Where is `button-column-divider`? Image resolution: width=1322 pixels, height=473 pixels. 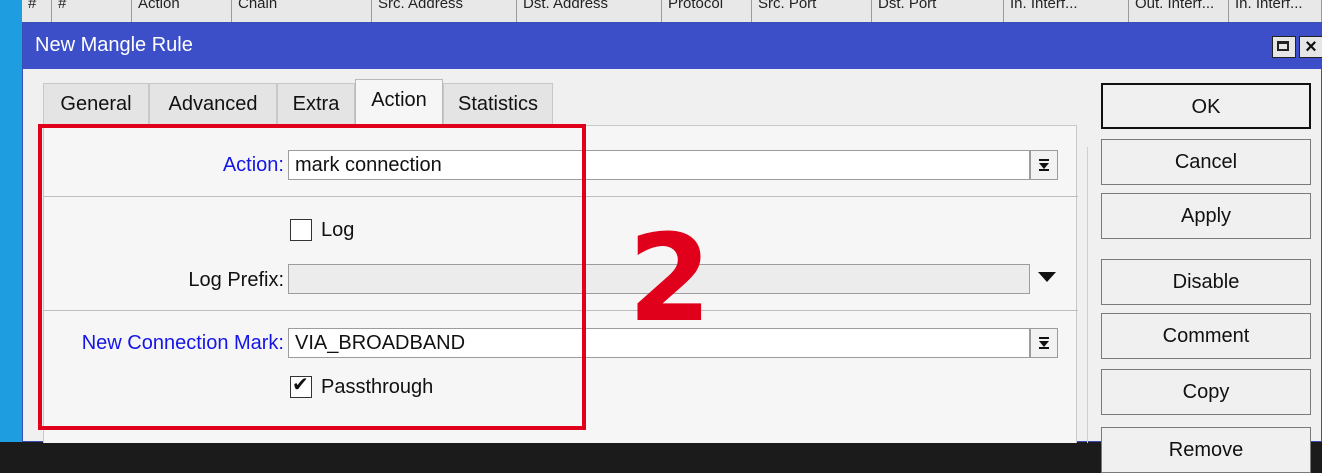
button-column-divider is located at coordinates (1087, 295).